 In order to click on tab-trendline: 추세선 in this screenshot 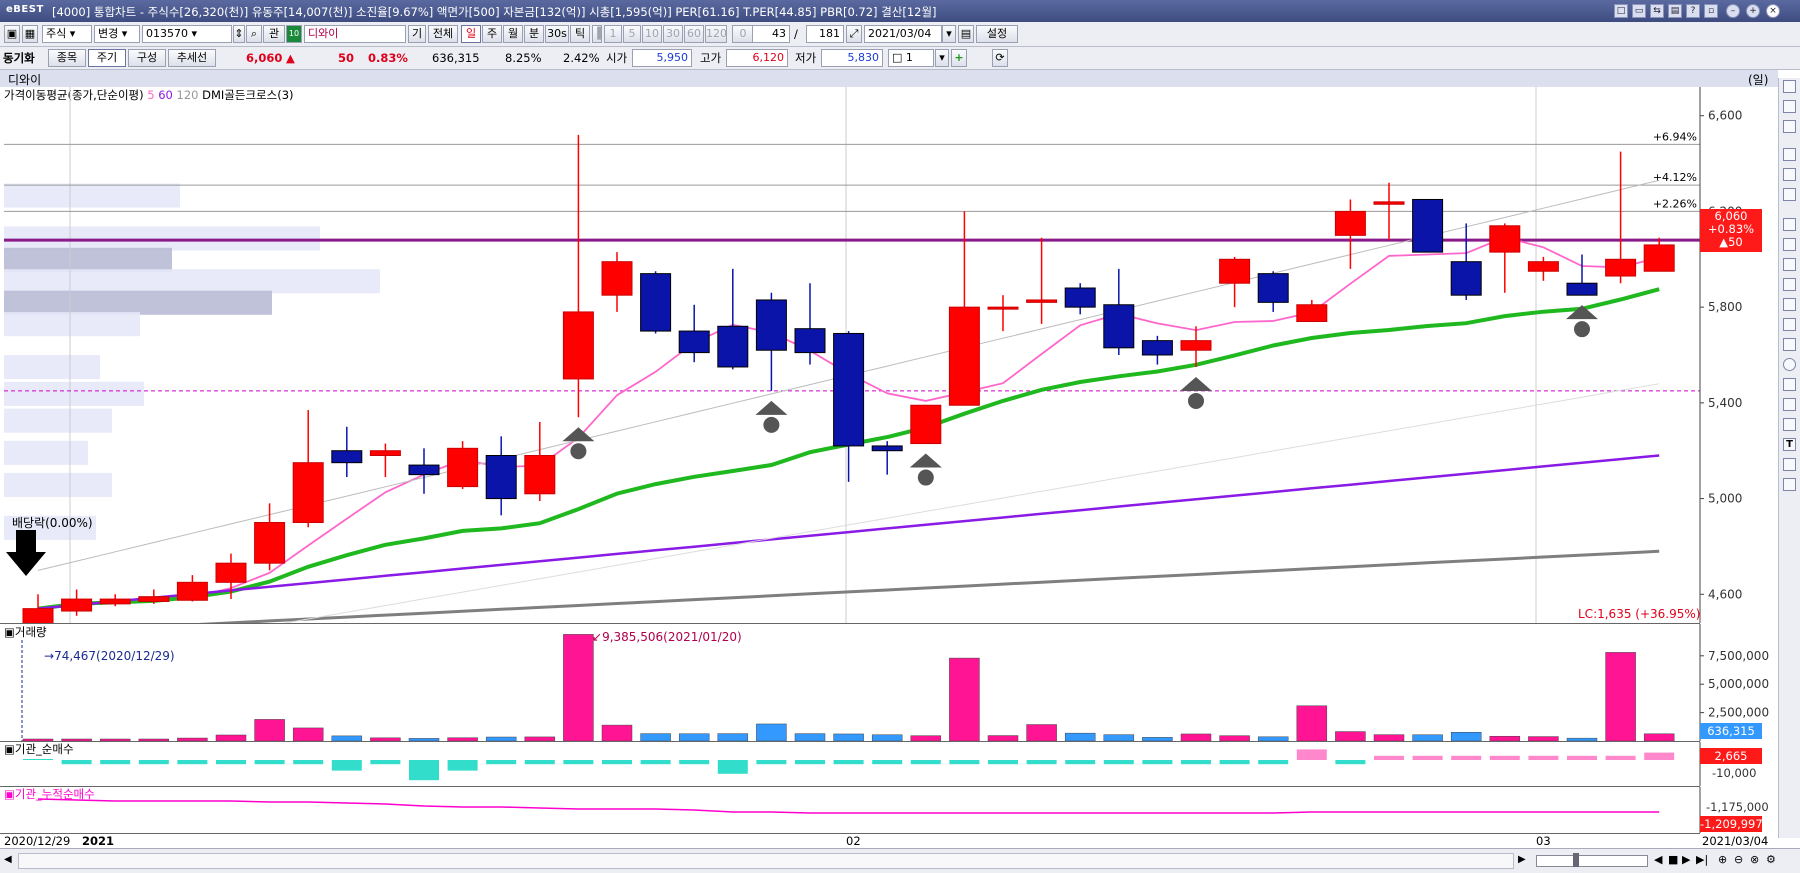, I will do `click(192, 58)`.